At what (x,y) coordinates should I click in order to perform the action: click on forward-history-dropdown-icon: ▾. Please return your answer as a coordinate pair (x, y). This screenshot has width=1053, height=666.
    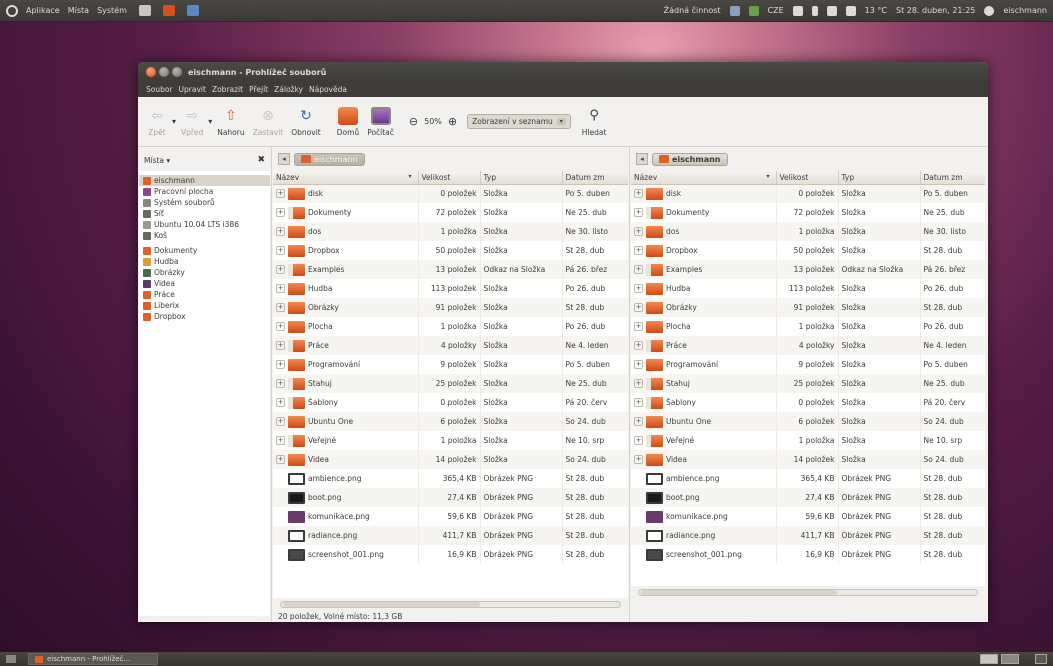
    Looking at the image, I should click on (210, 121).